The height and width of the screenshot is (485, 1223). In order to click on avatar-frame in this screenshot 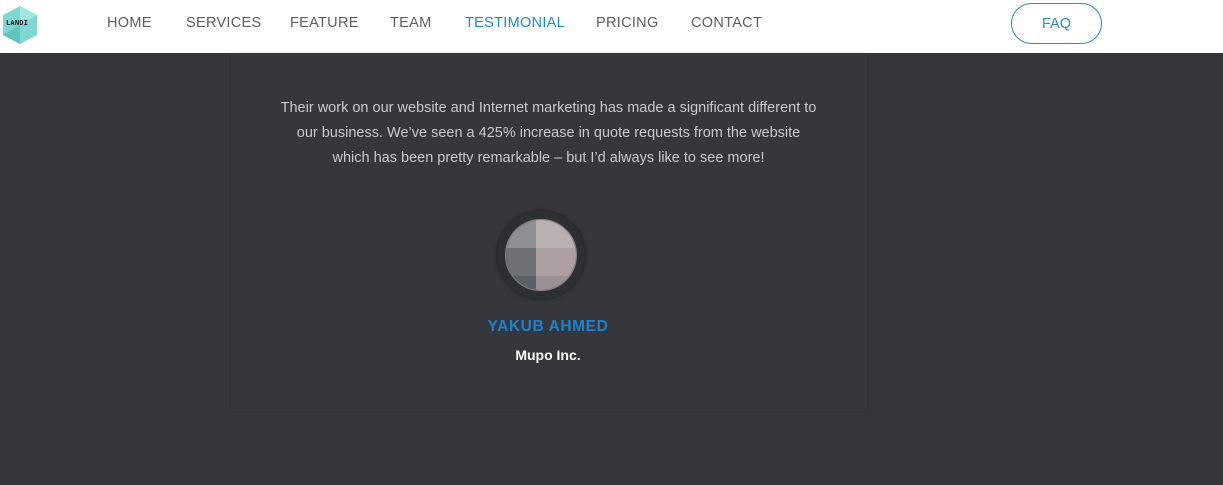, I will do `click(541, 255)`.